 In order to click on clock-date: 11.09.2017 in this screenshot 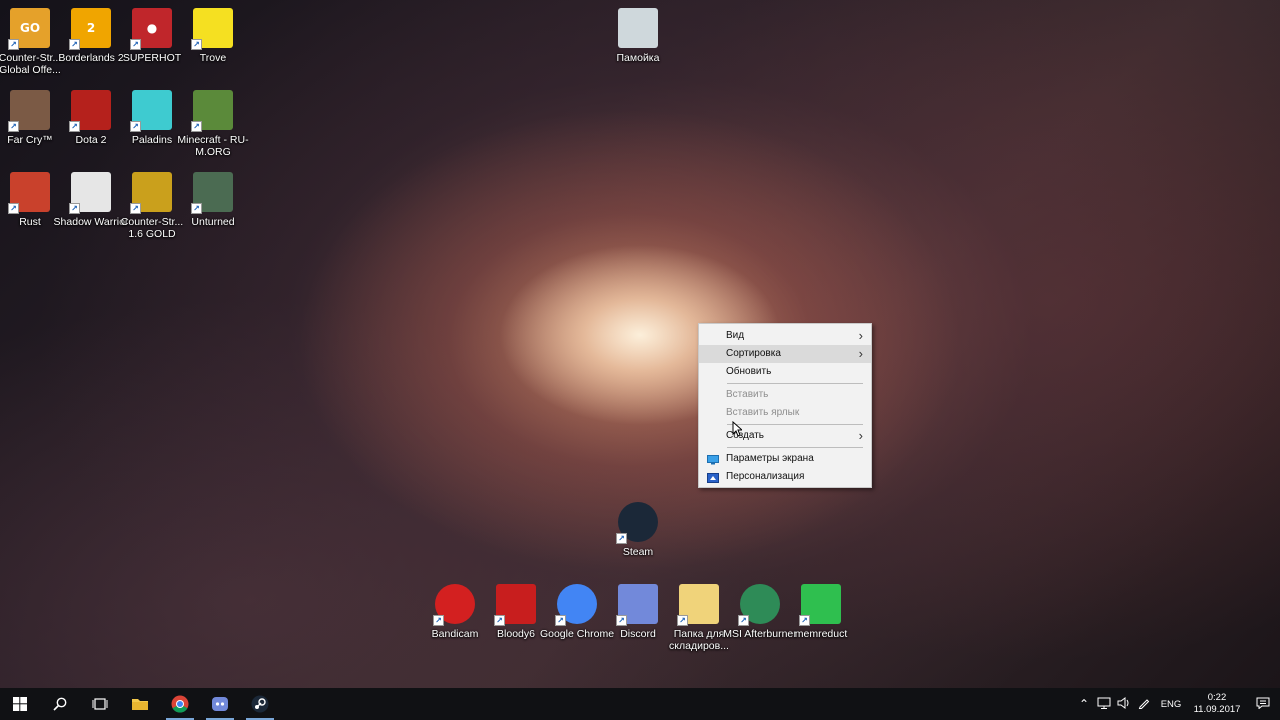, I will do `click(1217, 709)`.